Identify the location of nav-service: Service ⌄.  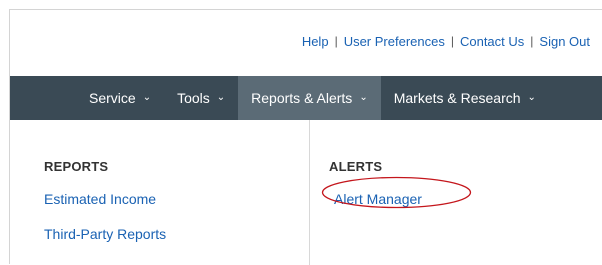
(120, 98).